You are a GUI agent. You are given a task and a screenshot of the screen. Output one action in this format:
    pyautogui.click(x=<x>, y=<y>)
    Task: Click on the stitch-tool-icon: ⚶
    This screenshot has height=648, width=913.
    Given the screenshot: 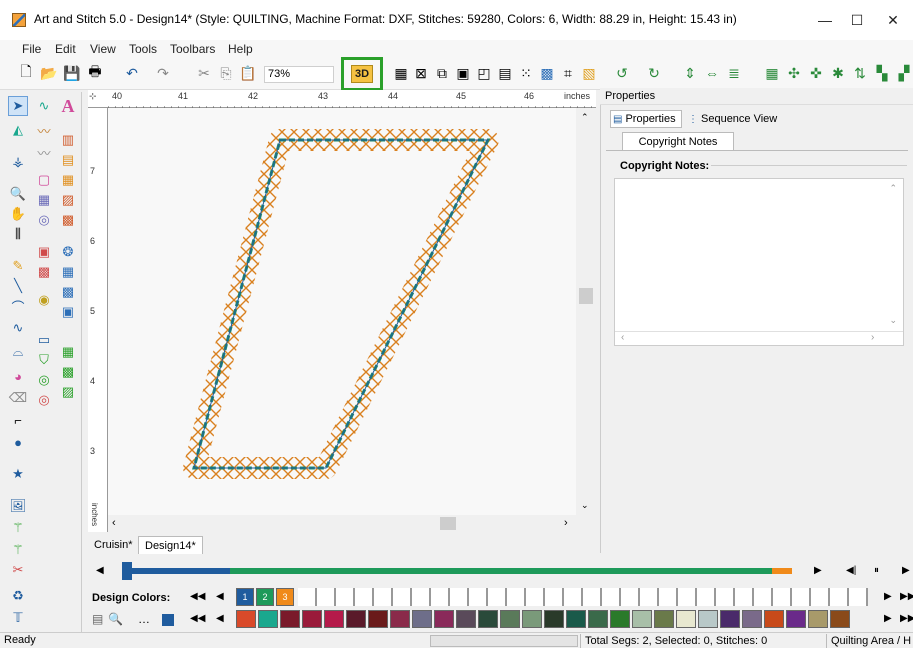 What is the action you would take?
    pyautogui.click(x=18, y=162)
    